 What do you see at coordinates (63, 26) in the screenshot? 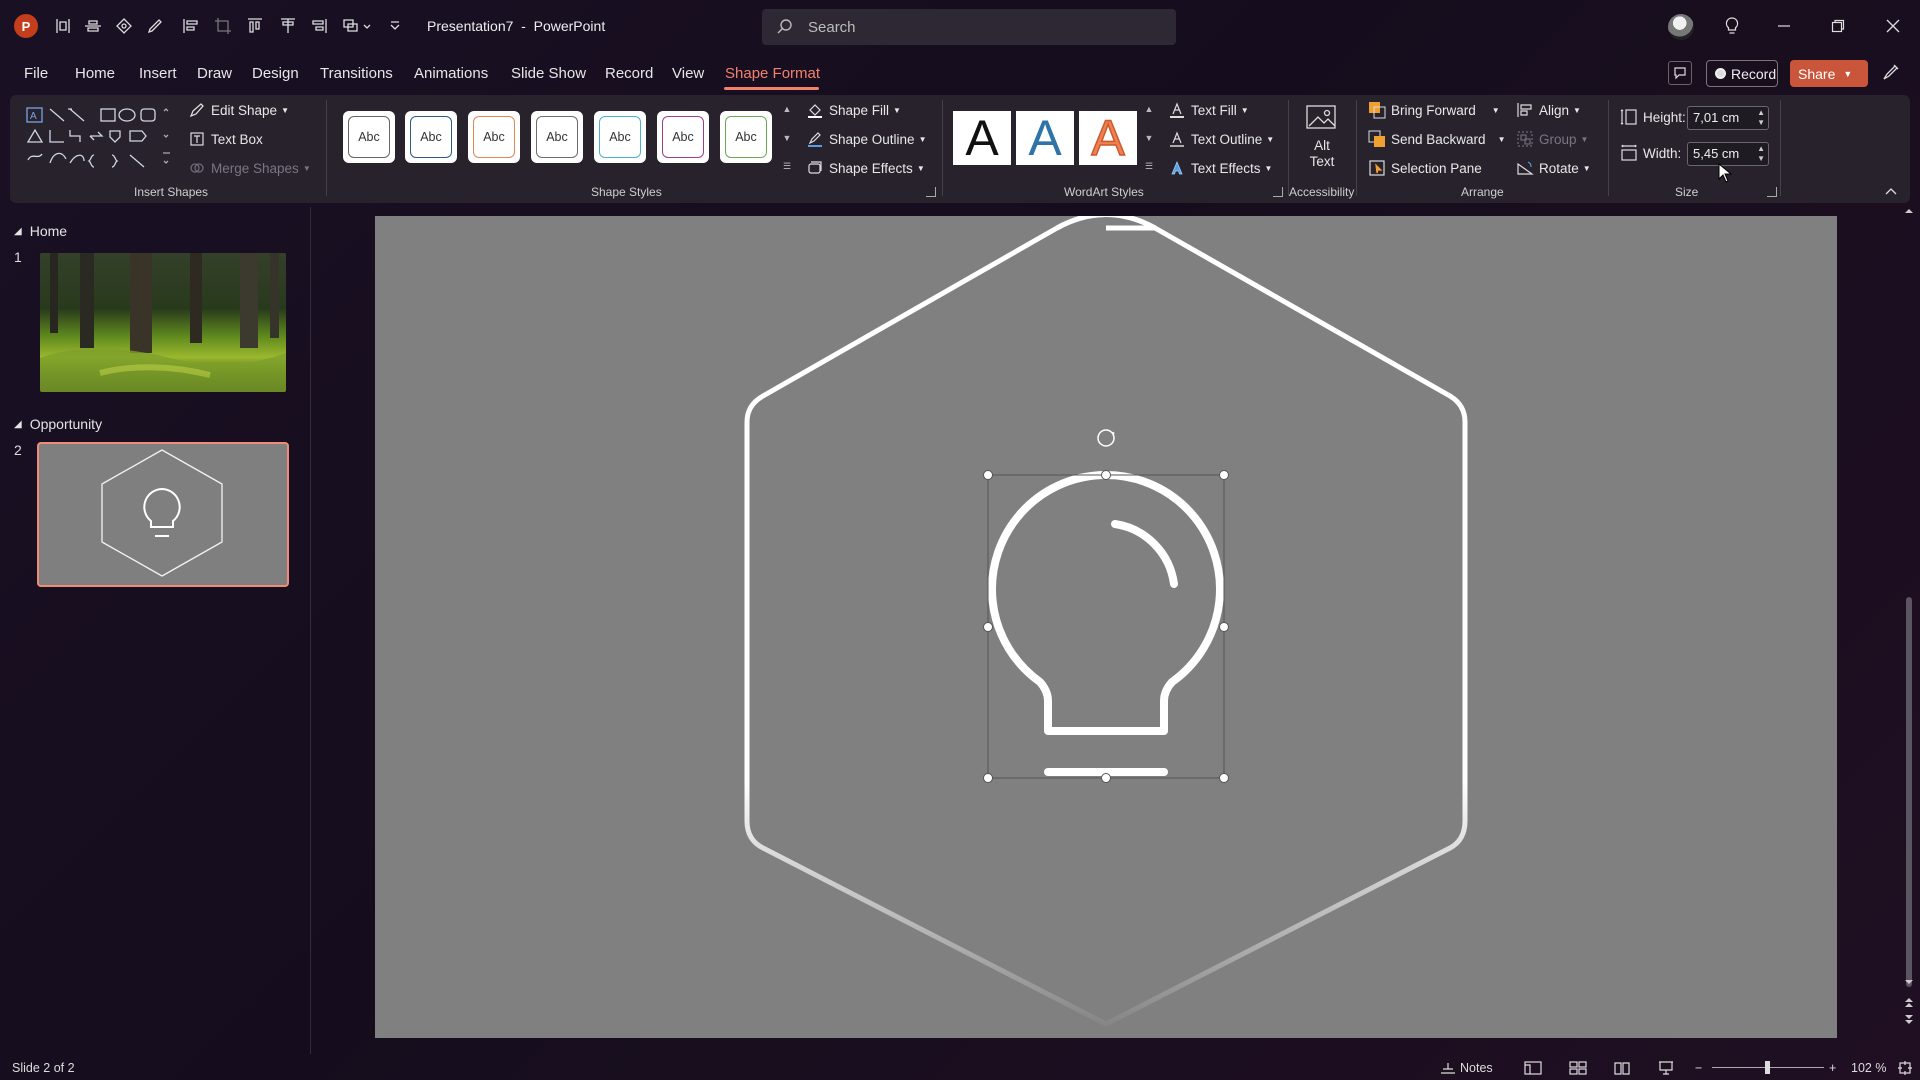
I see `qat-distribute-icon` at bounding box center [63, 26].